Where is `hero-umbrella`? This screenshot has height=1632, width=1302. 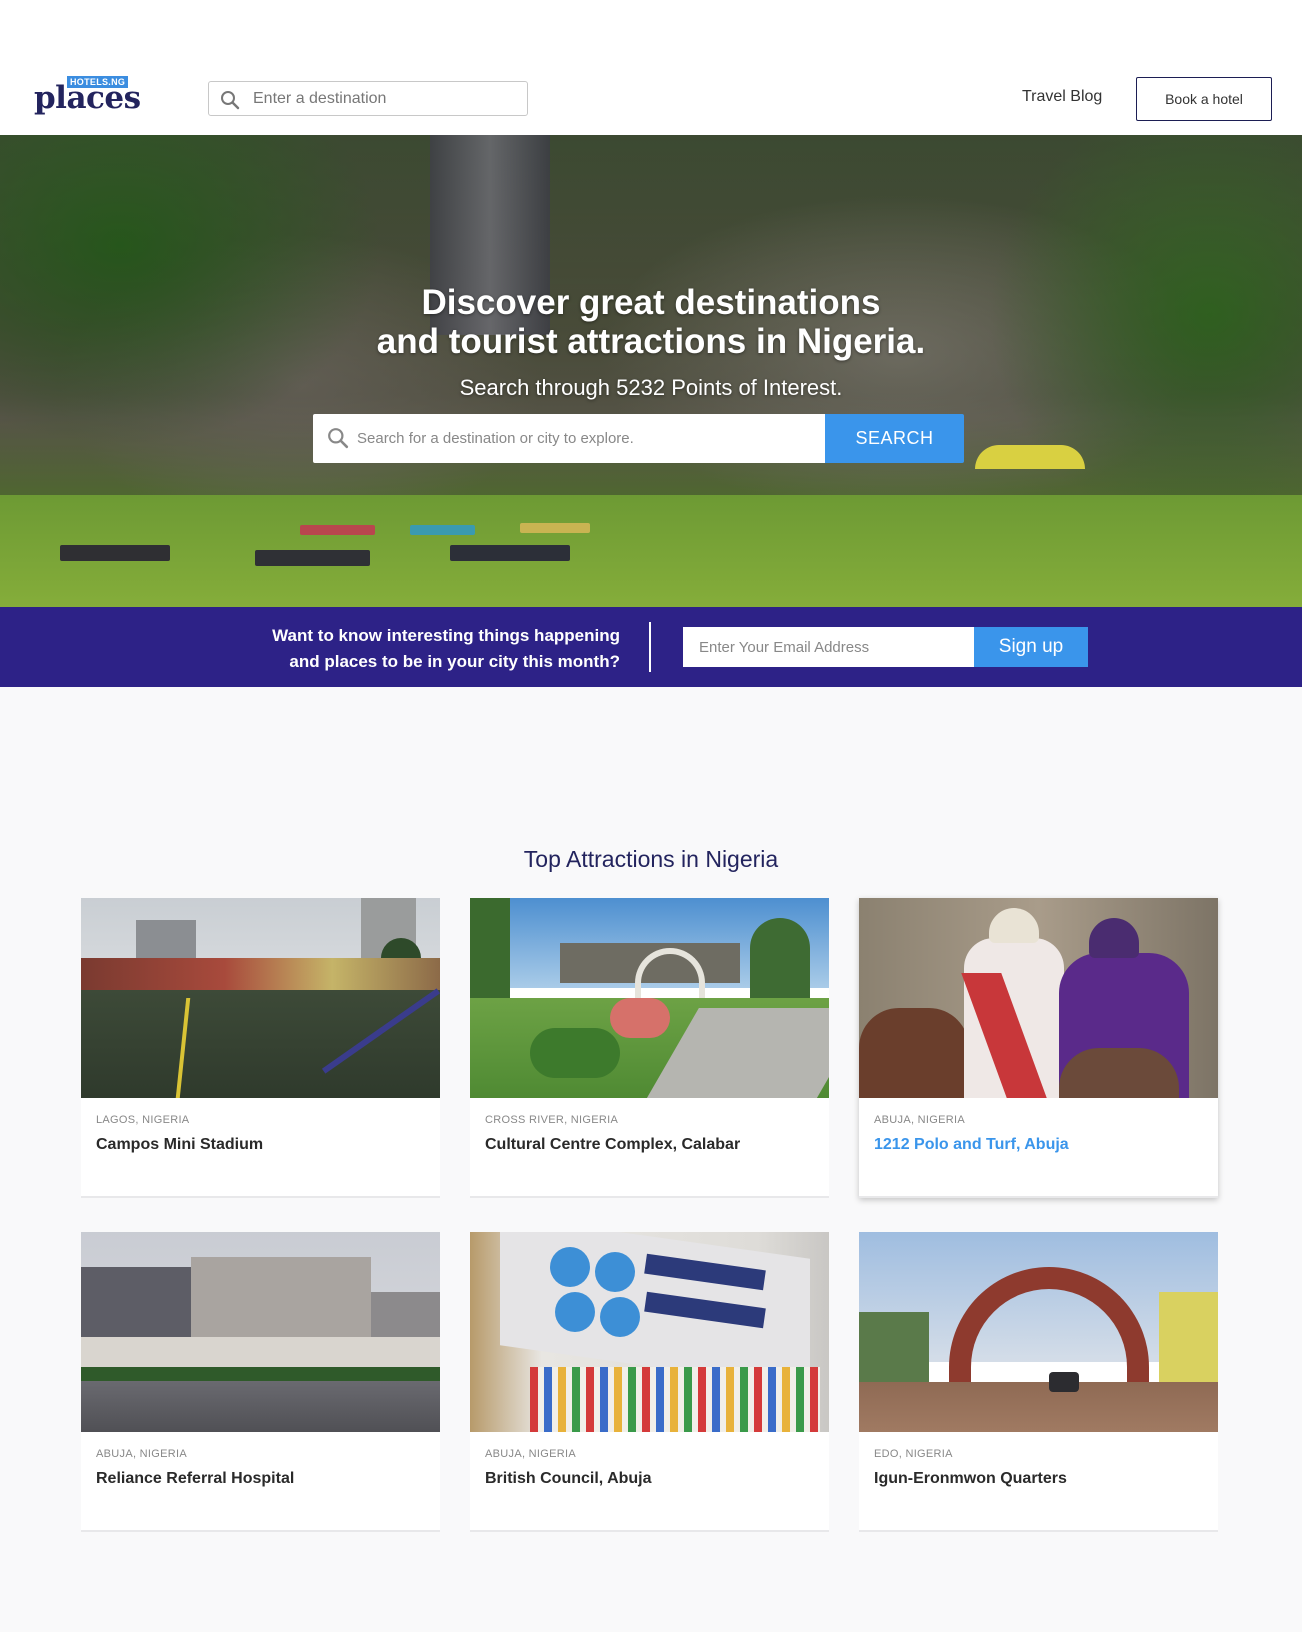 hero-umbrella is located at coordinates (1030, 457).